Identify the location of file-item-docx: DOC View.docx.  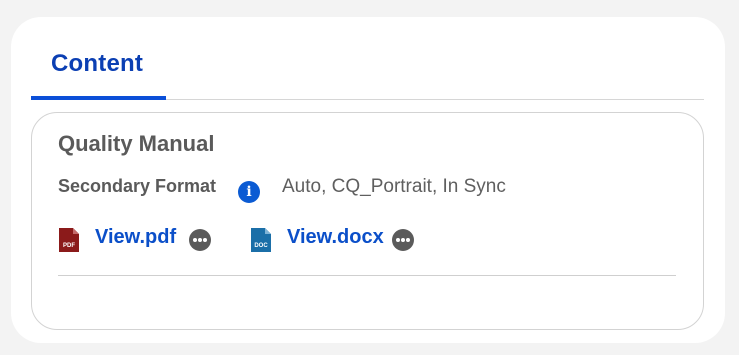
(340, 240).